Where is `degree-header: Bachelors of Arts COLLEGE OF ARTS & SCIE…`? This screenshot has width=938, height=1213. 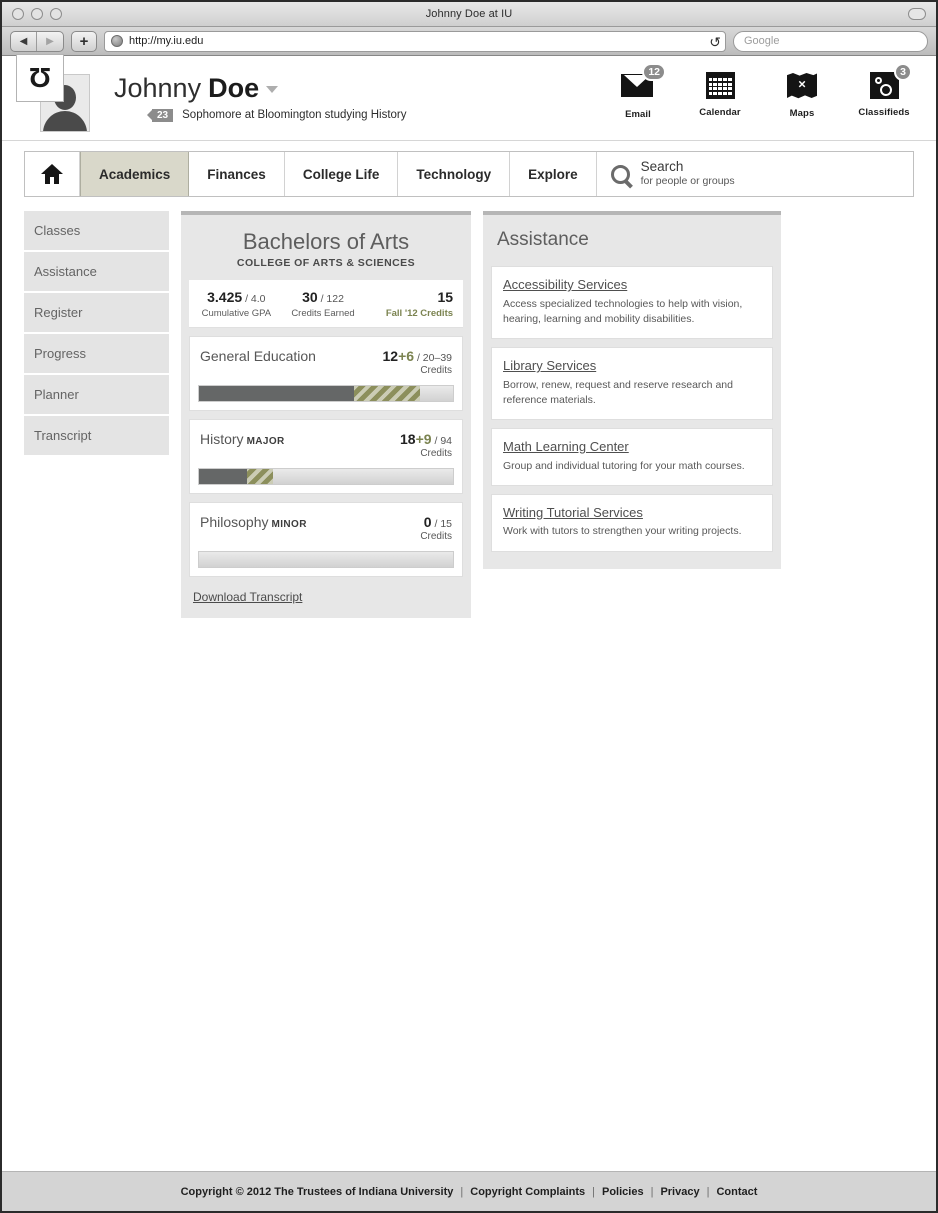
degree-header: Bachelors of Arts COLLEGE OF ARTS & SCIE… is located at coordinates (326, 247).